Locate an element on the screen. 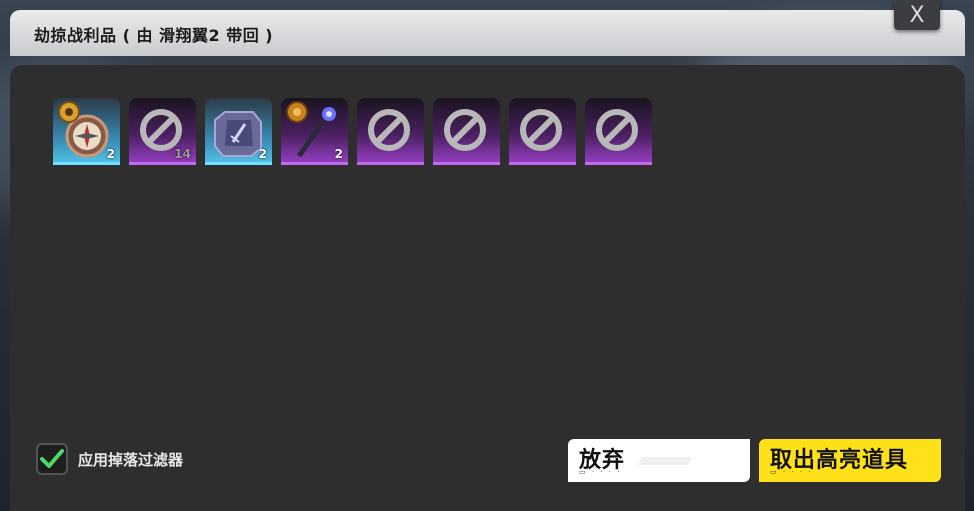  loot-slot: 14 is located at coordinates (162, 131).